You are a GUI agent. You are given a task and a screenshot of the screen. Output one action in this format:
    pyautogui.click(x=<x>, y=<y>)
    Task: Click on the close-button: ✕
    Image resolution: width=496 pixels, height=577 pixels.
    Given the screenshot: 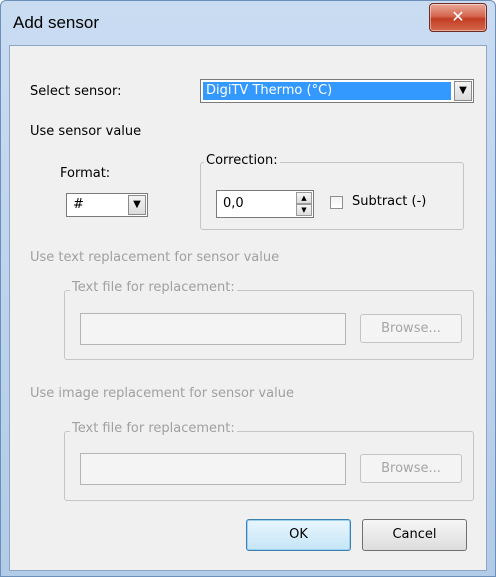 What is the action you would take?
    pyautogui.click(x=458, y=17)
    